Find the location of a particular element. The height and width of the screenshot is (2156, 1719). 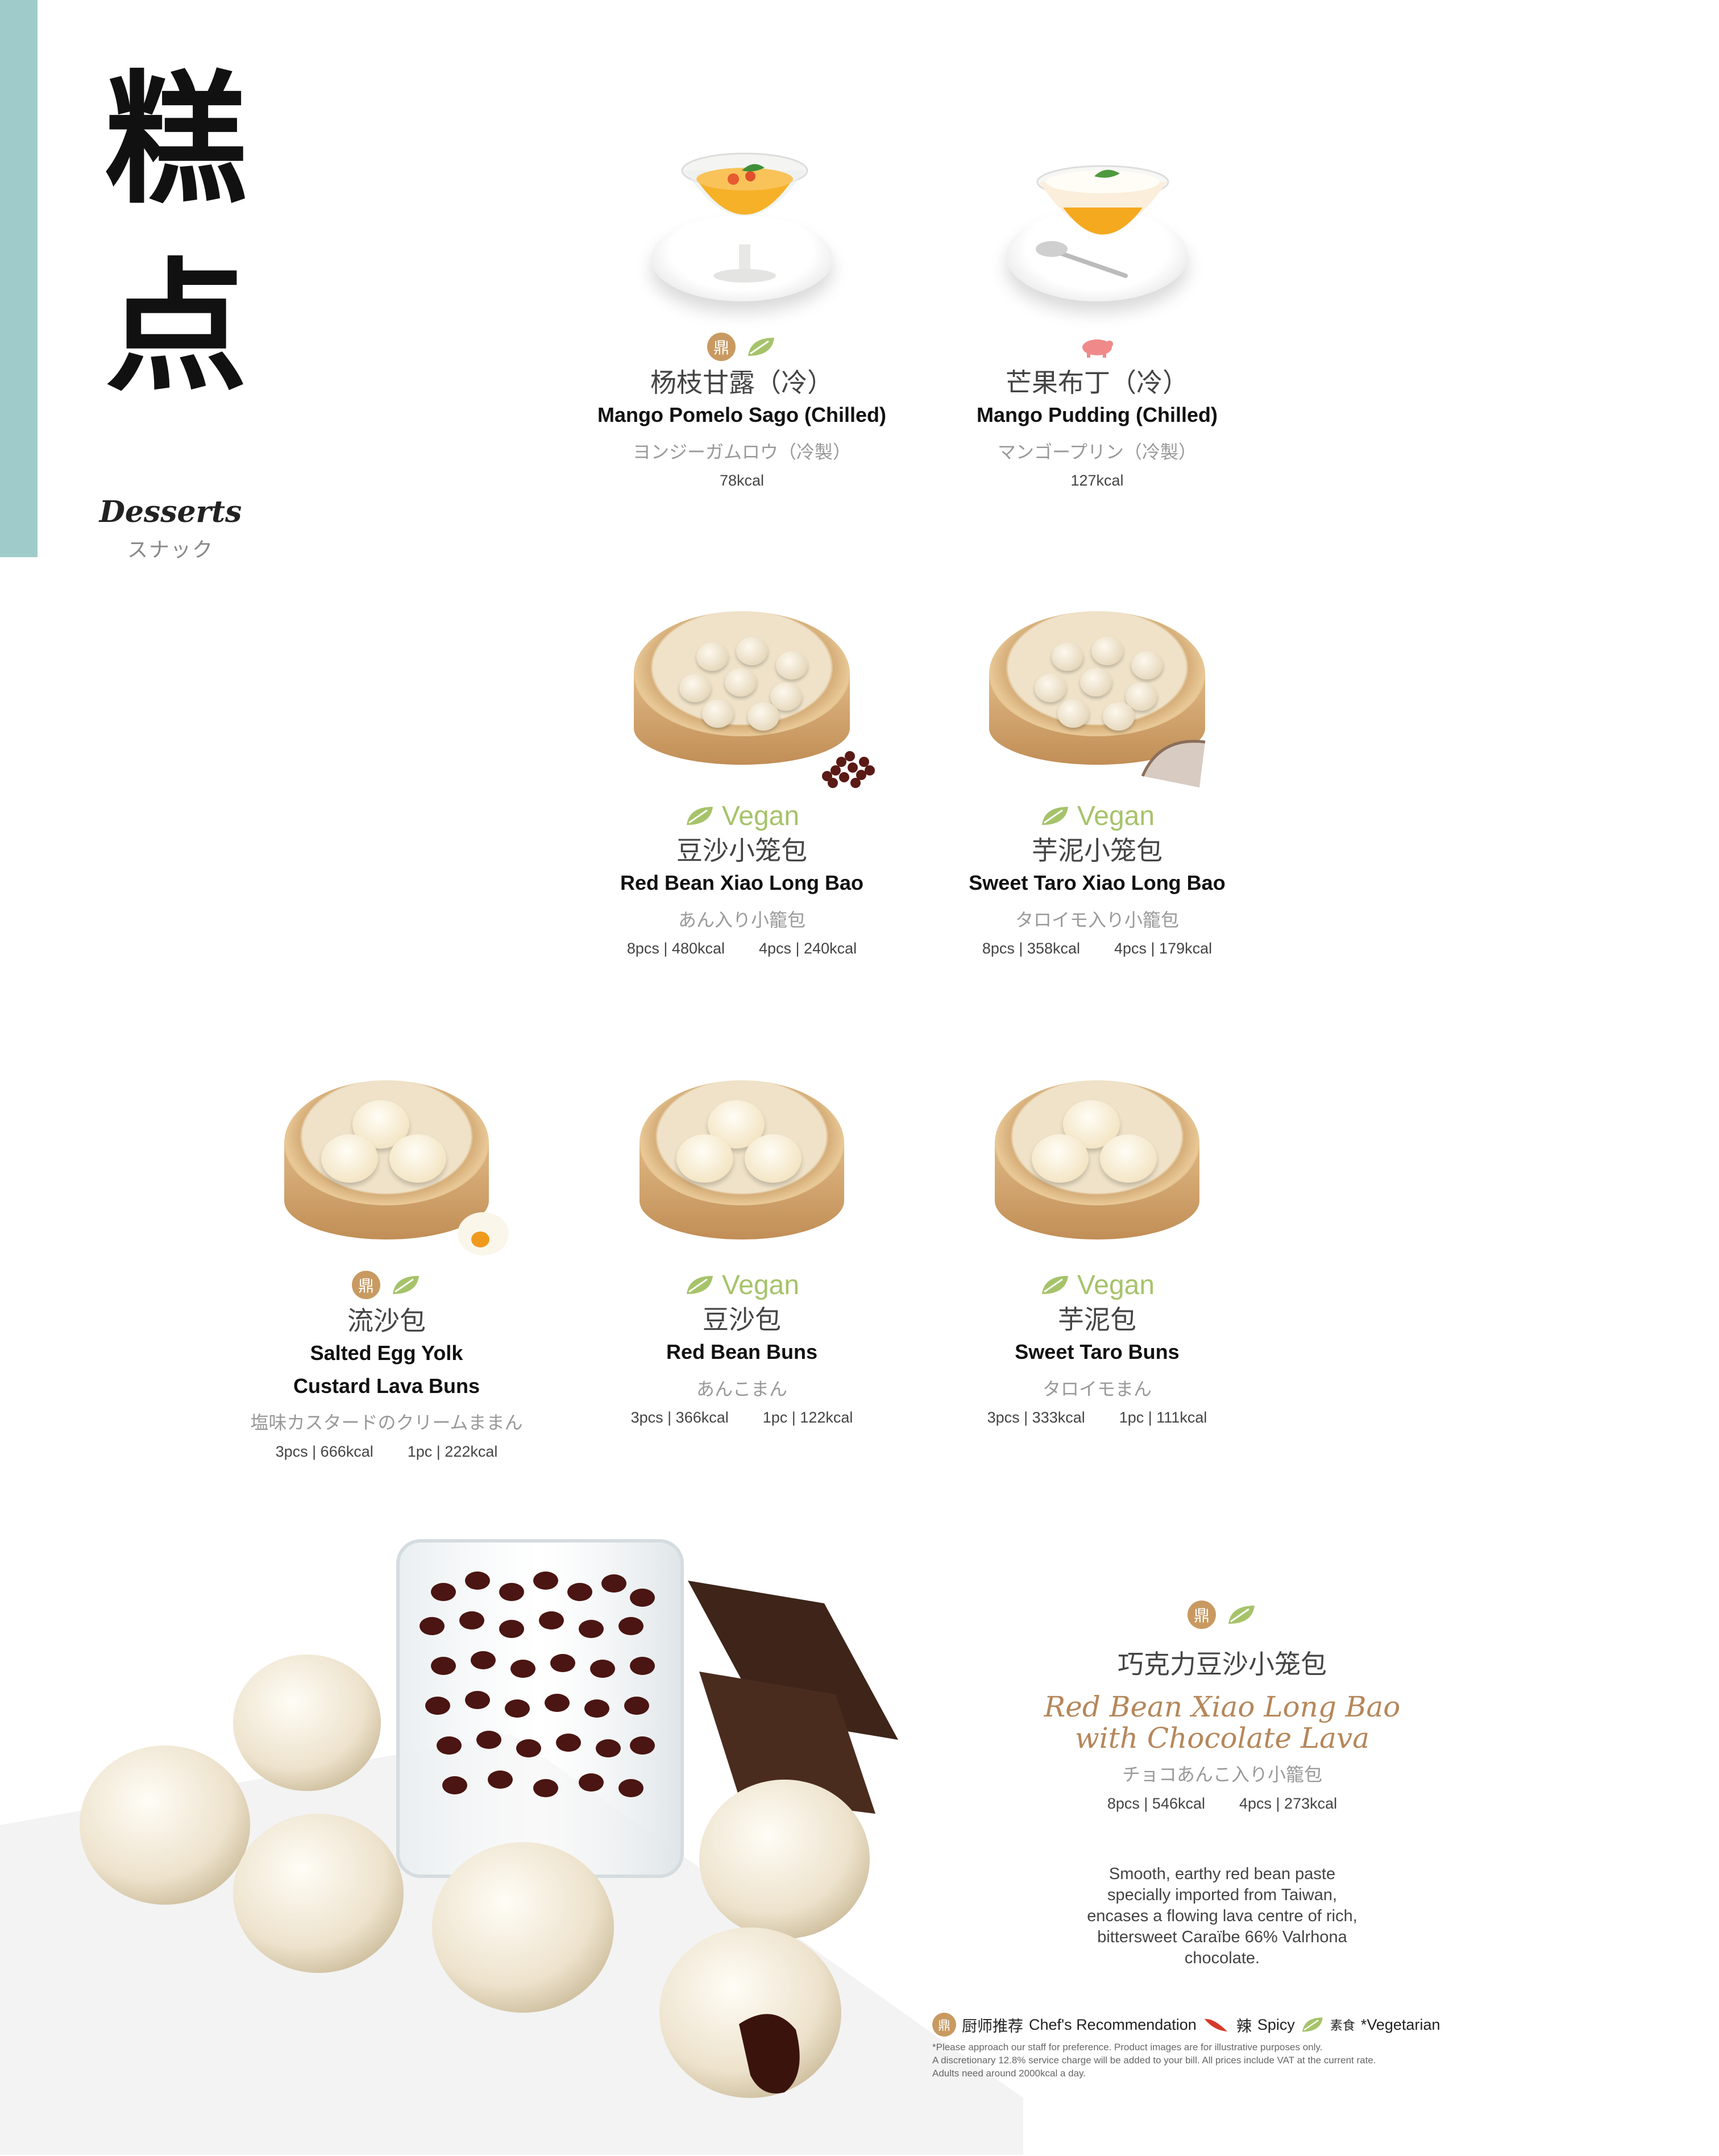

chili-icon is located at coordinates (1215, 2024).